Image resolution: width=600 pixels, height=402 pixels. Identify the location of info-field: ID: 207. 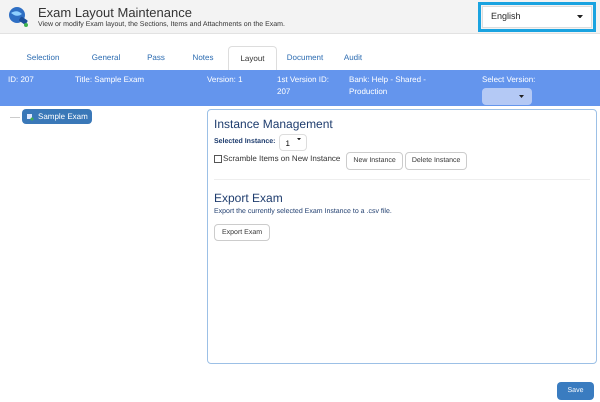
(41, 90).